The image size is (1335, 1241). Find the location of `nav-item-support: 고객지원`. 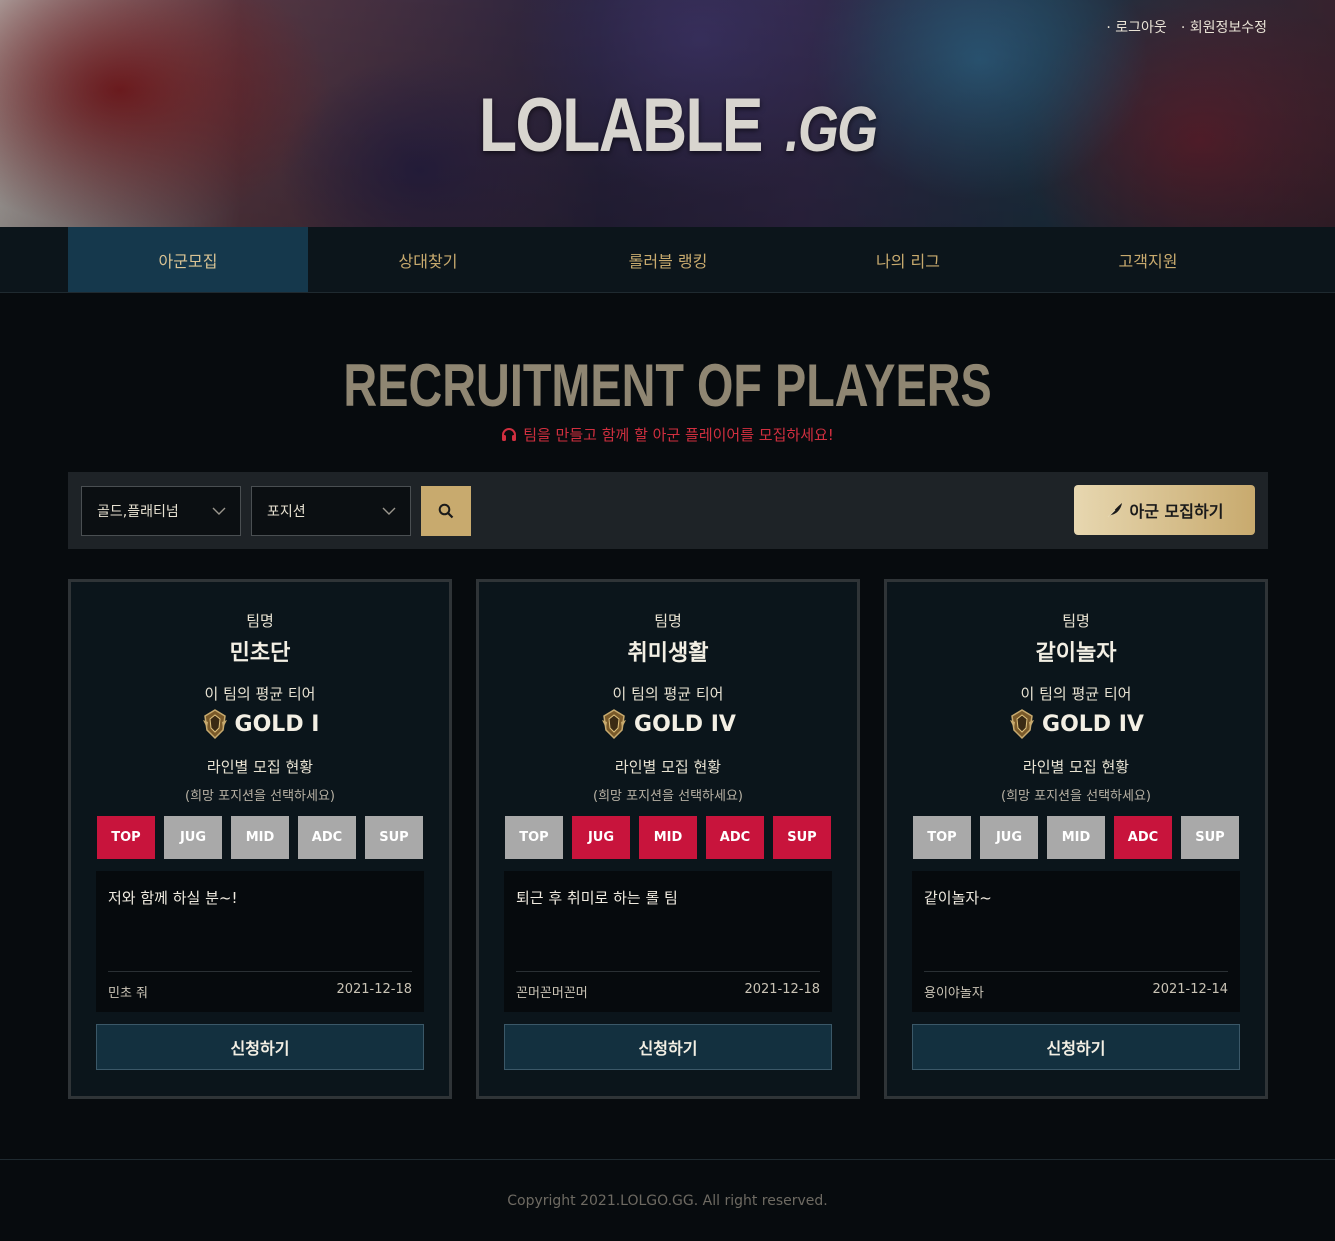

nav-item-support: 고객지원 is located at coordinates (1148, 259).